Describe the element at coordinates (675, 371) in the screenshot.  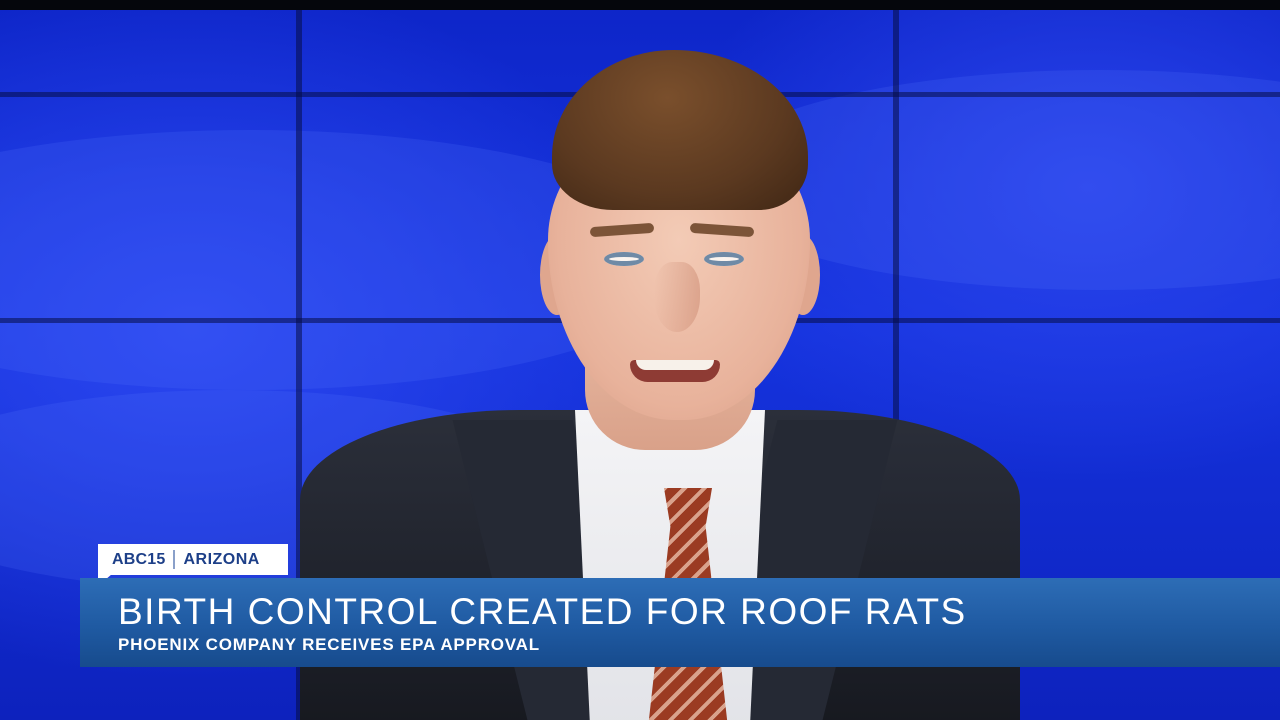
I see `anchor-mouth` at that location.